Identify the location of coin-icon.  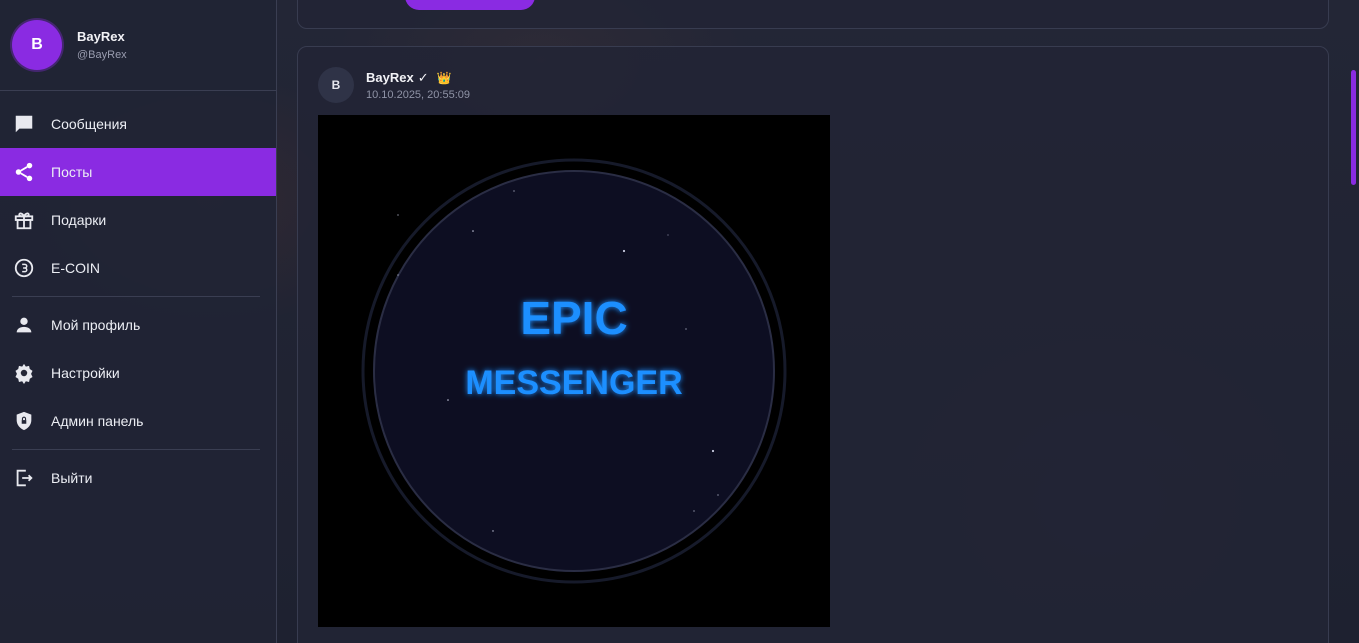
(24, 268).